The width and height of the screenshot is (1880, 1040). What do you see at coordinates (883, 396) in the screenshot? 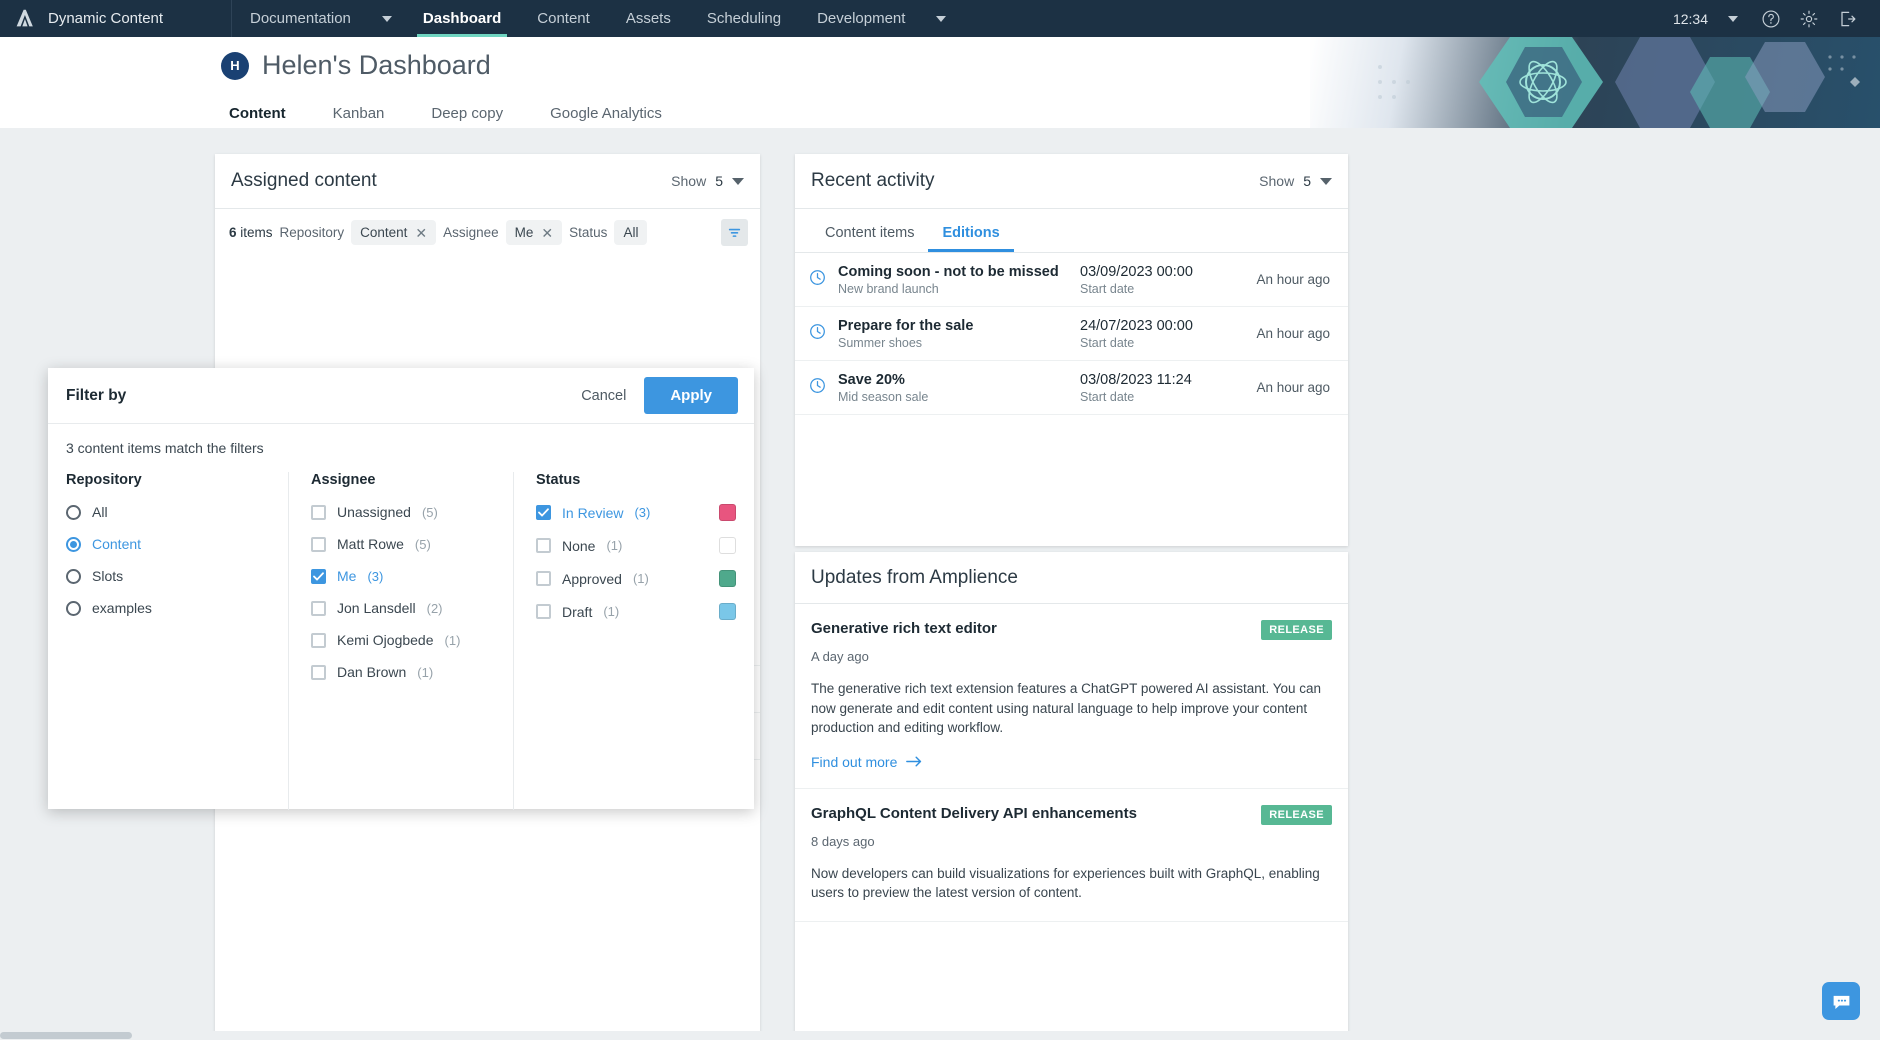
I see `activity-subtitle: Mid season sale` at bounding box center [883, 396].